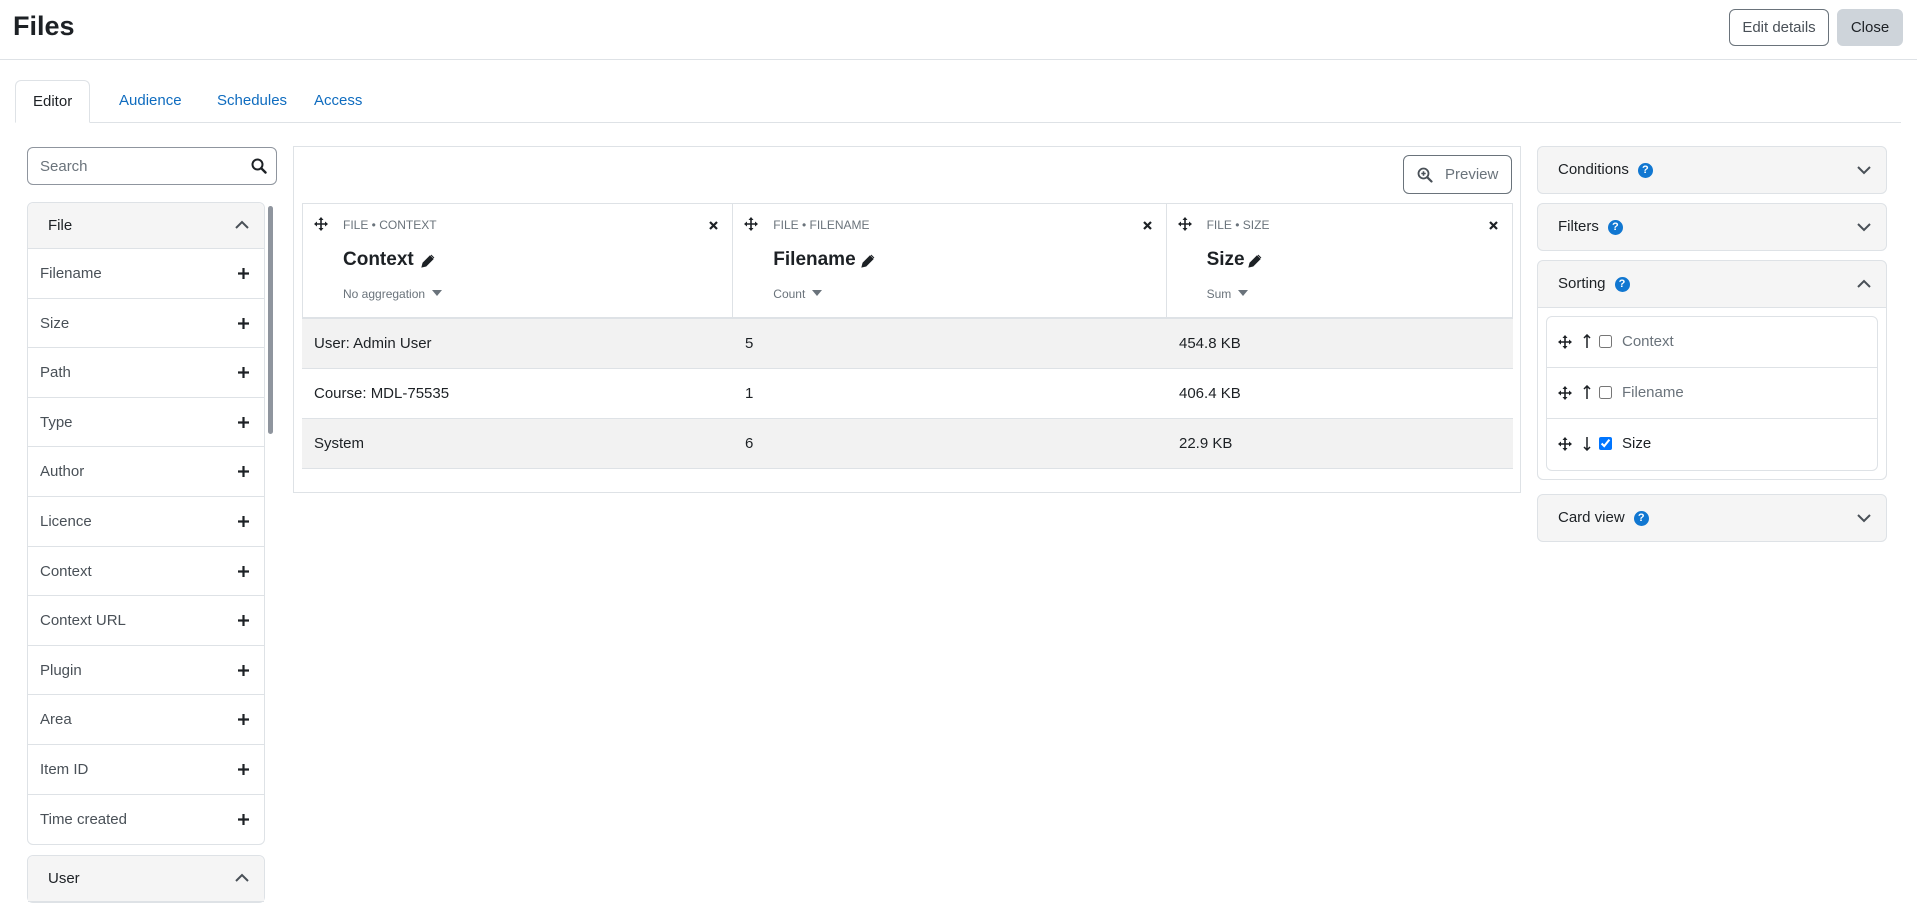 The image size is (1917, 911). I want to click on zoom-icon, so click(1425, 175).